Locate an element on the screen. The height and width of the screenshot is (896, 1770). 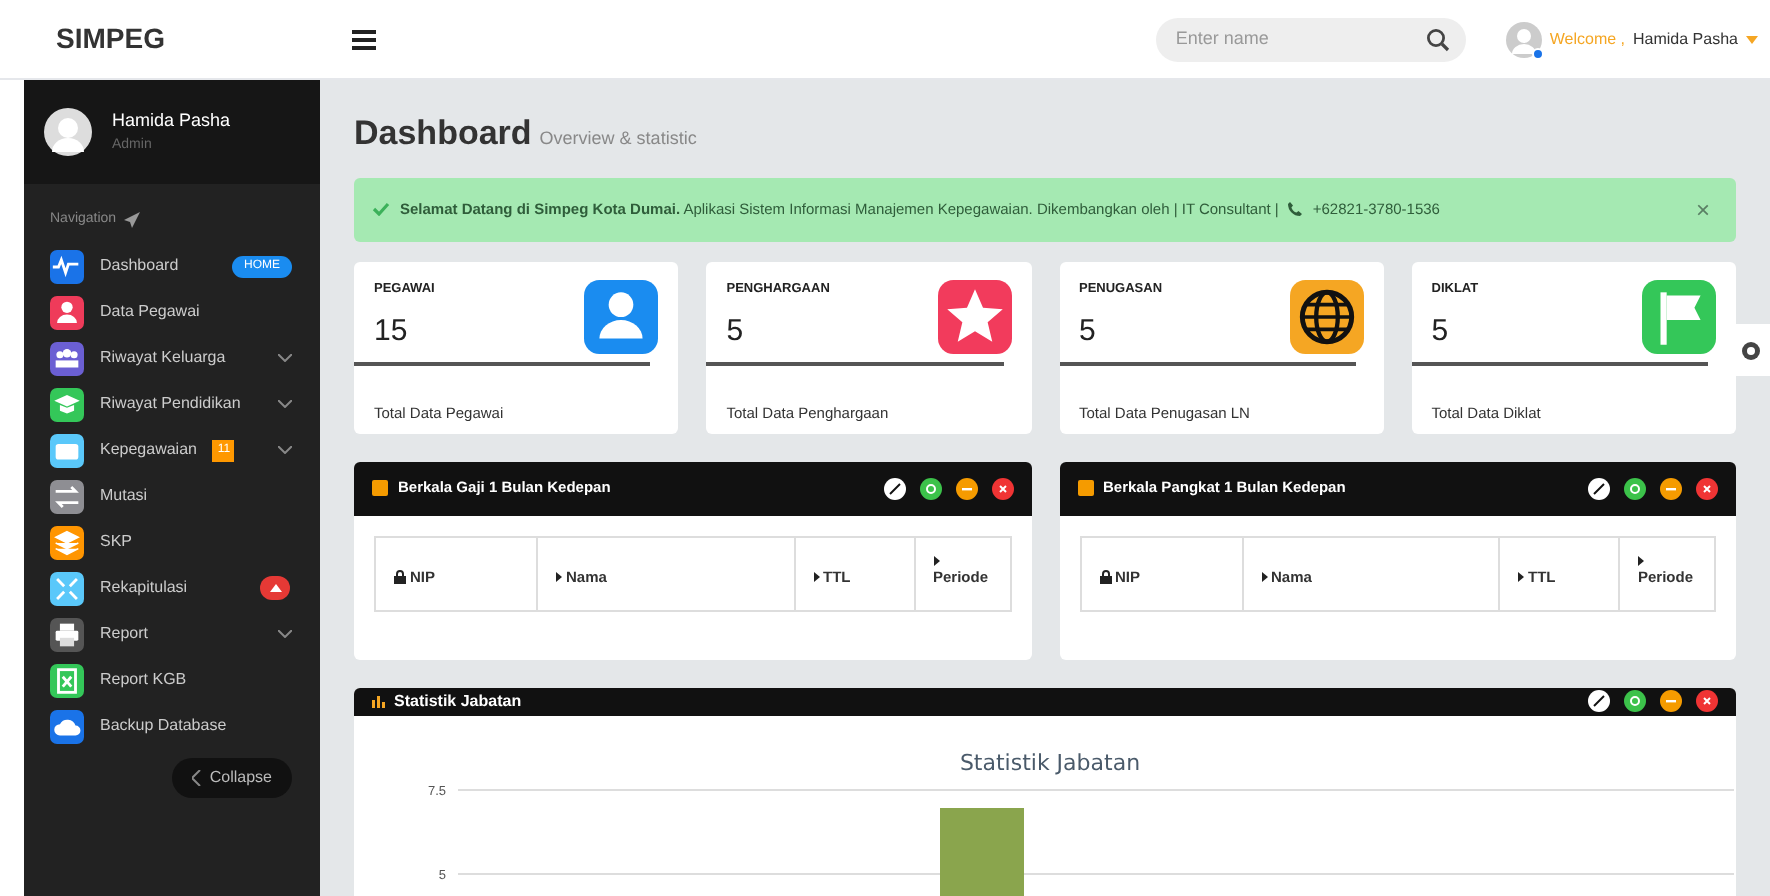
chart-title: Statistik Jabatan is located at coordinates (1050, 763).